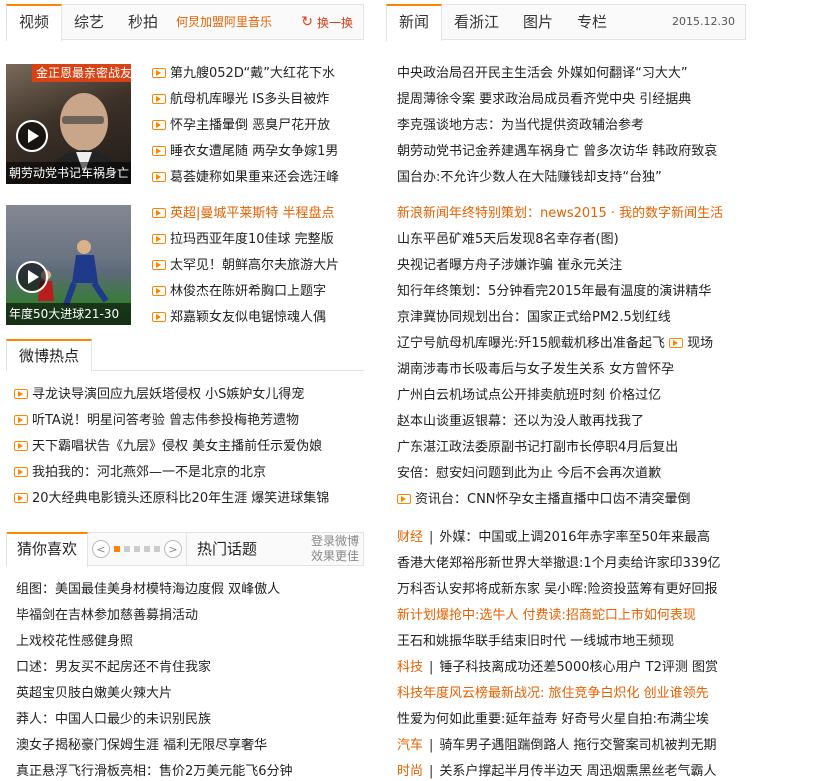 The image size is (822, 781). Describe the element at coordinates (190, 694) in the screenshot. I see `list-item: 英超宝贝肢白嫩美火辣大片` at that location.